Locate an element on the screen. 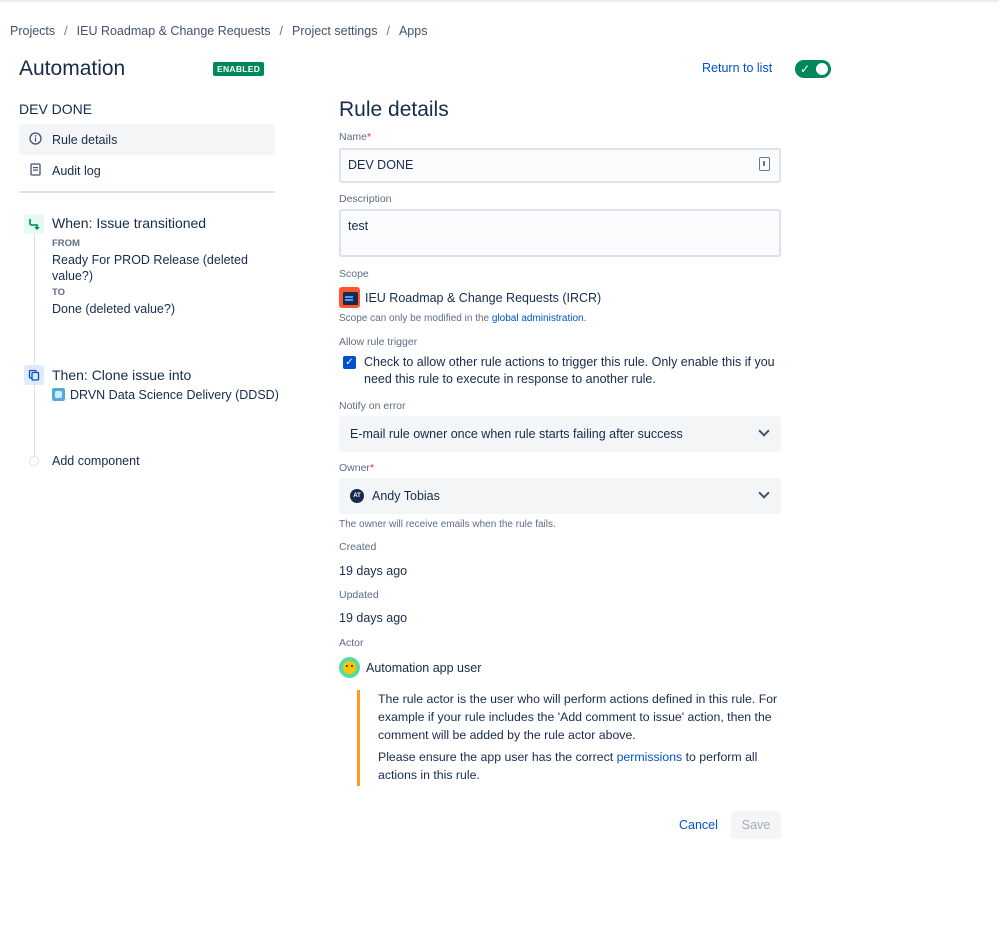 The width and height of the screenshot is (999, 931). app-user-avatar is located at coordinates (349, 667).